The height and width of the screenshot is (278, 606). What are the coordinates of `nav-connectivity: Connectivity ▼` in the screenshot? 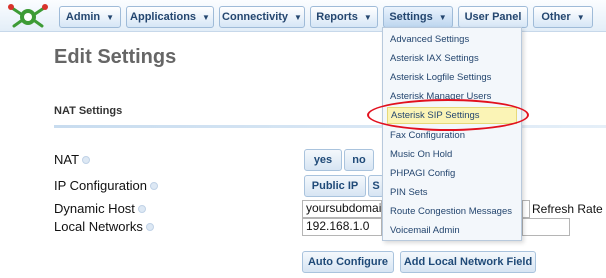 It's located at (262, 17).